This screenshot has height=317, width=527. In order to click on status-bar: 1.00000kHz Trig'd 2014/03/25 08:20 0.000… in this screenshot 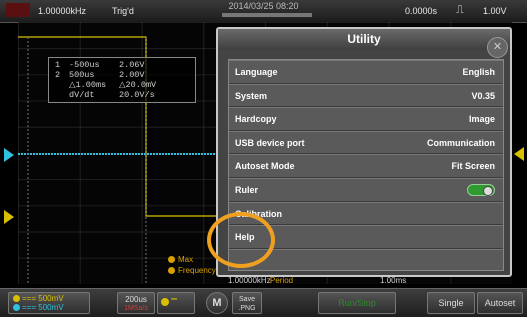, I will do `click(263, 11)`.